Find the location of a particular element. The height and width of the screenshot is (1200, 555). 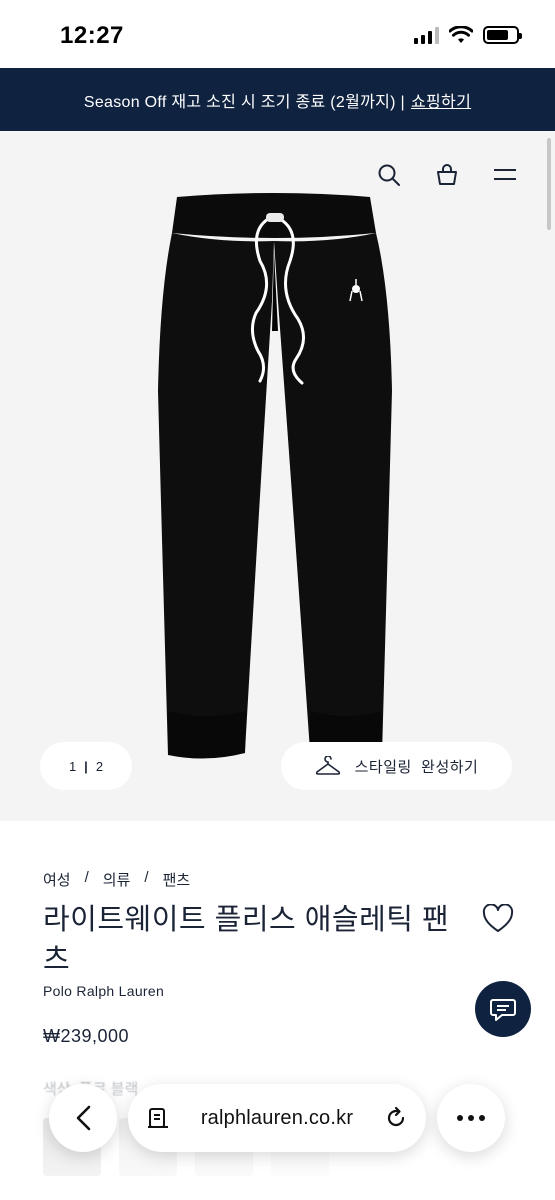

browser-url: ralphlauren.co.kr is located at coordinates (277, 1117).